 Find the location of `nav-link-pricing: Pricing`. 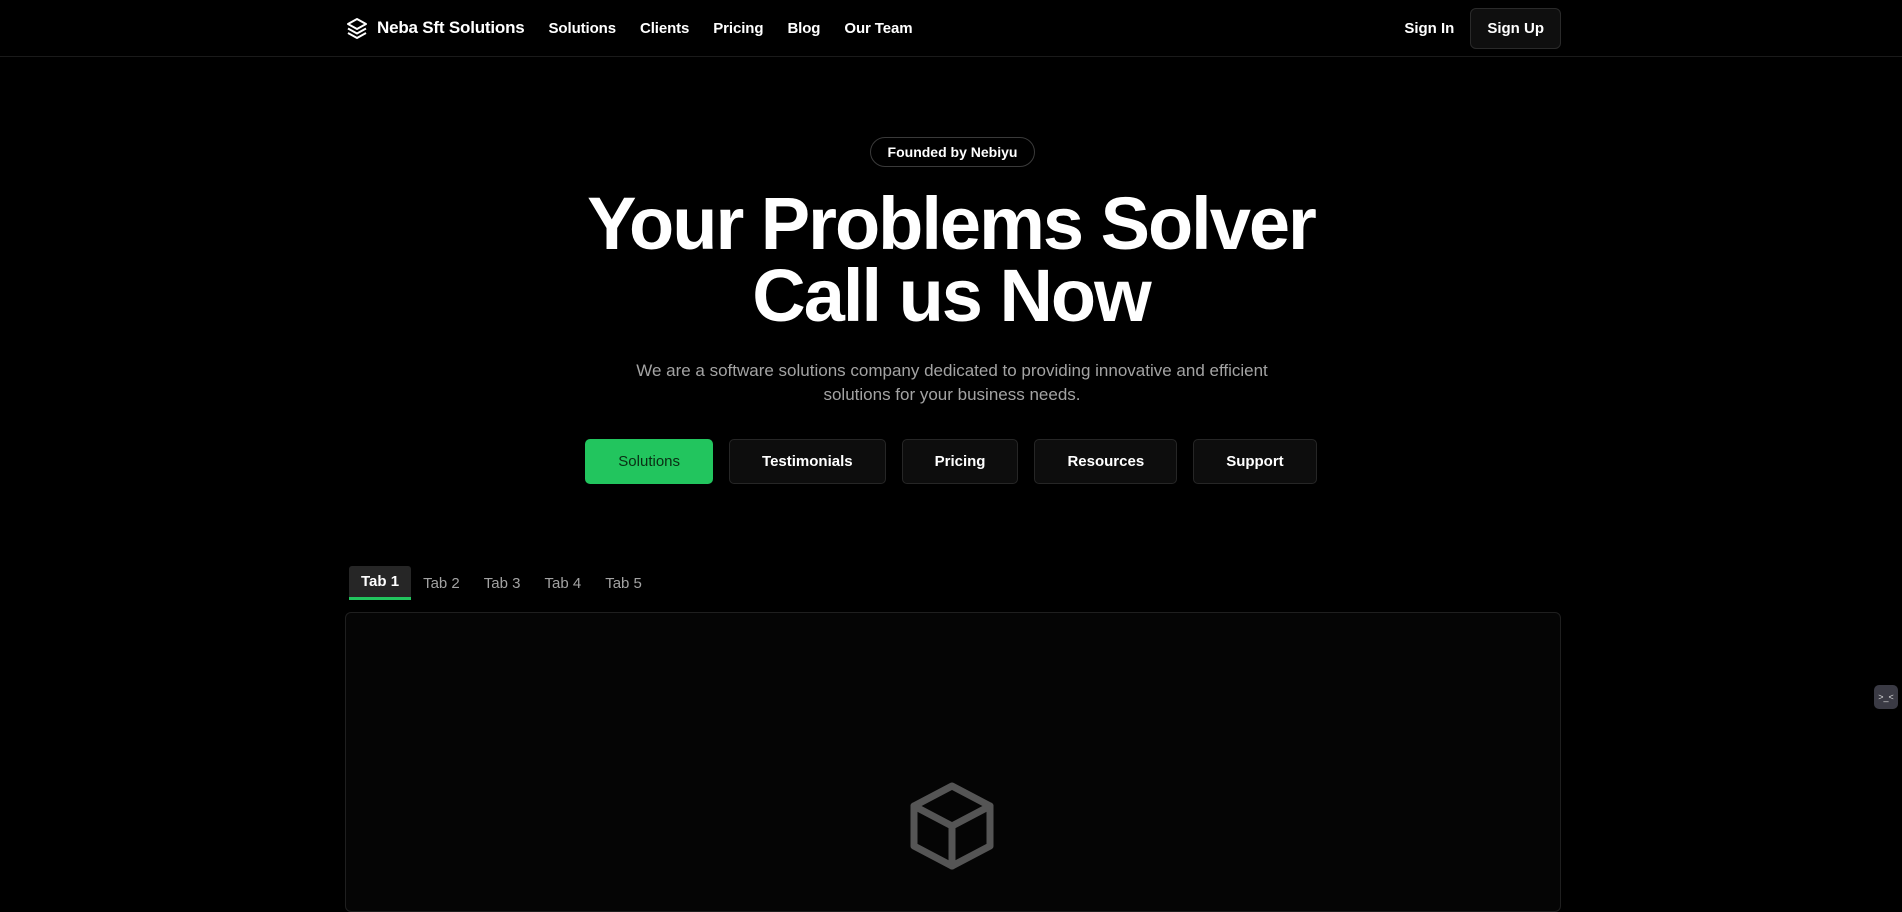

nav-link-pricing: Pricing is located at coordinates (738, 28).